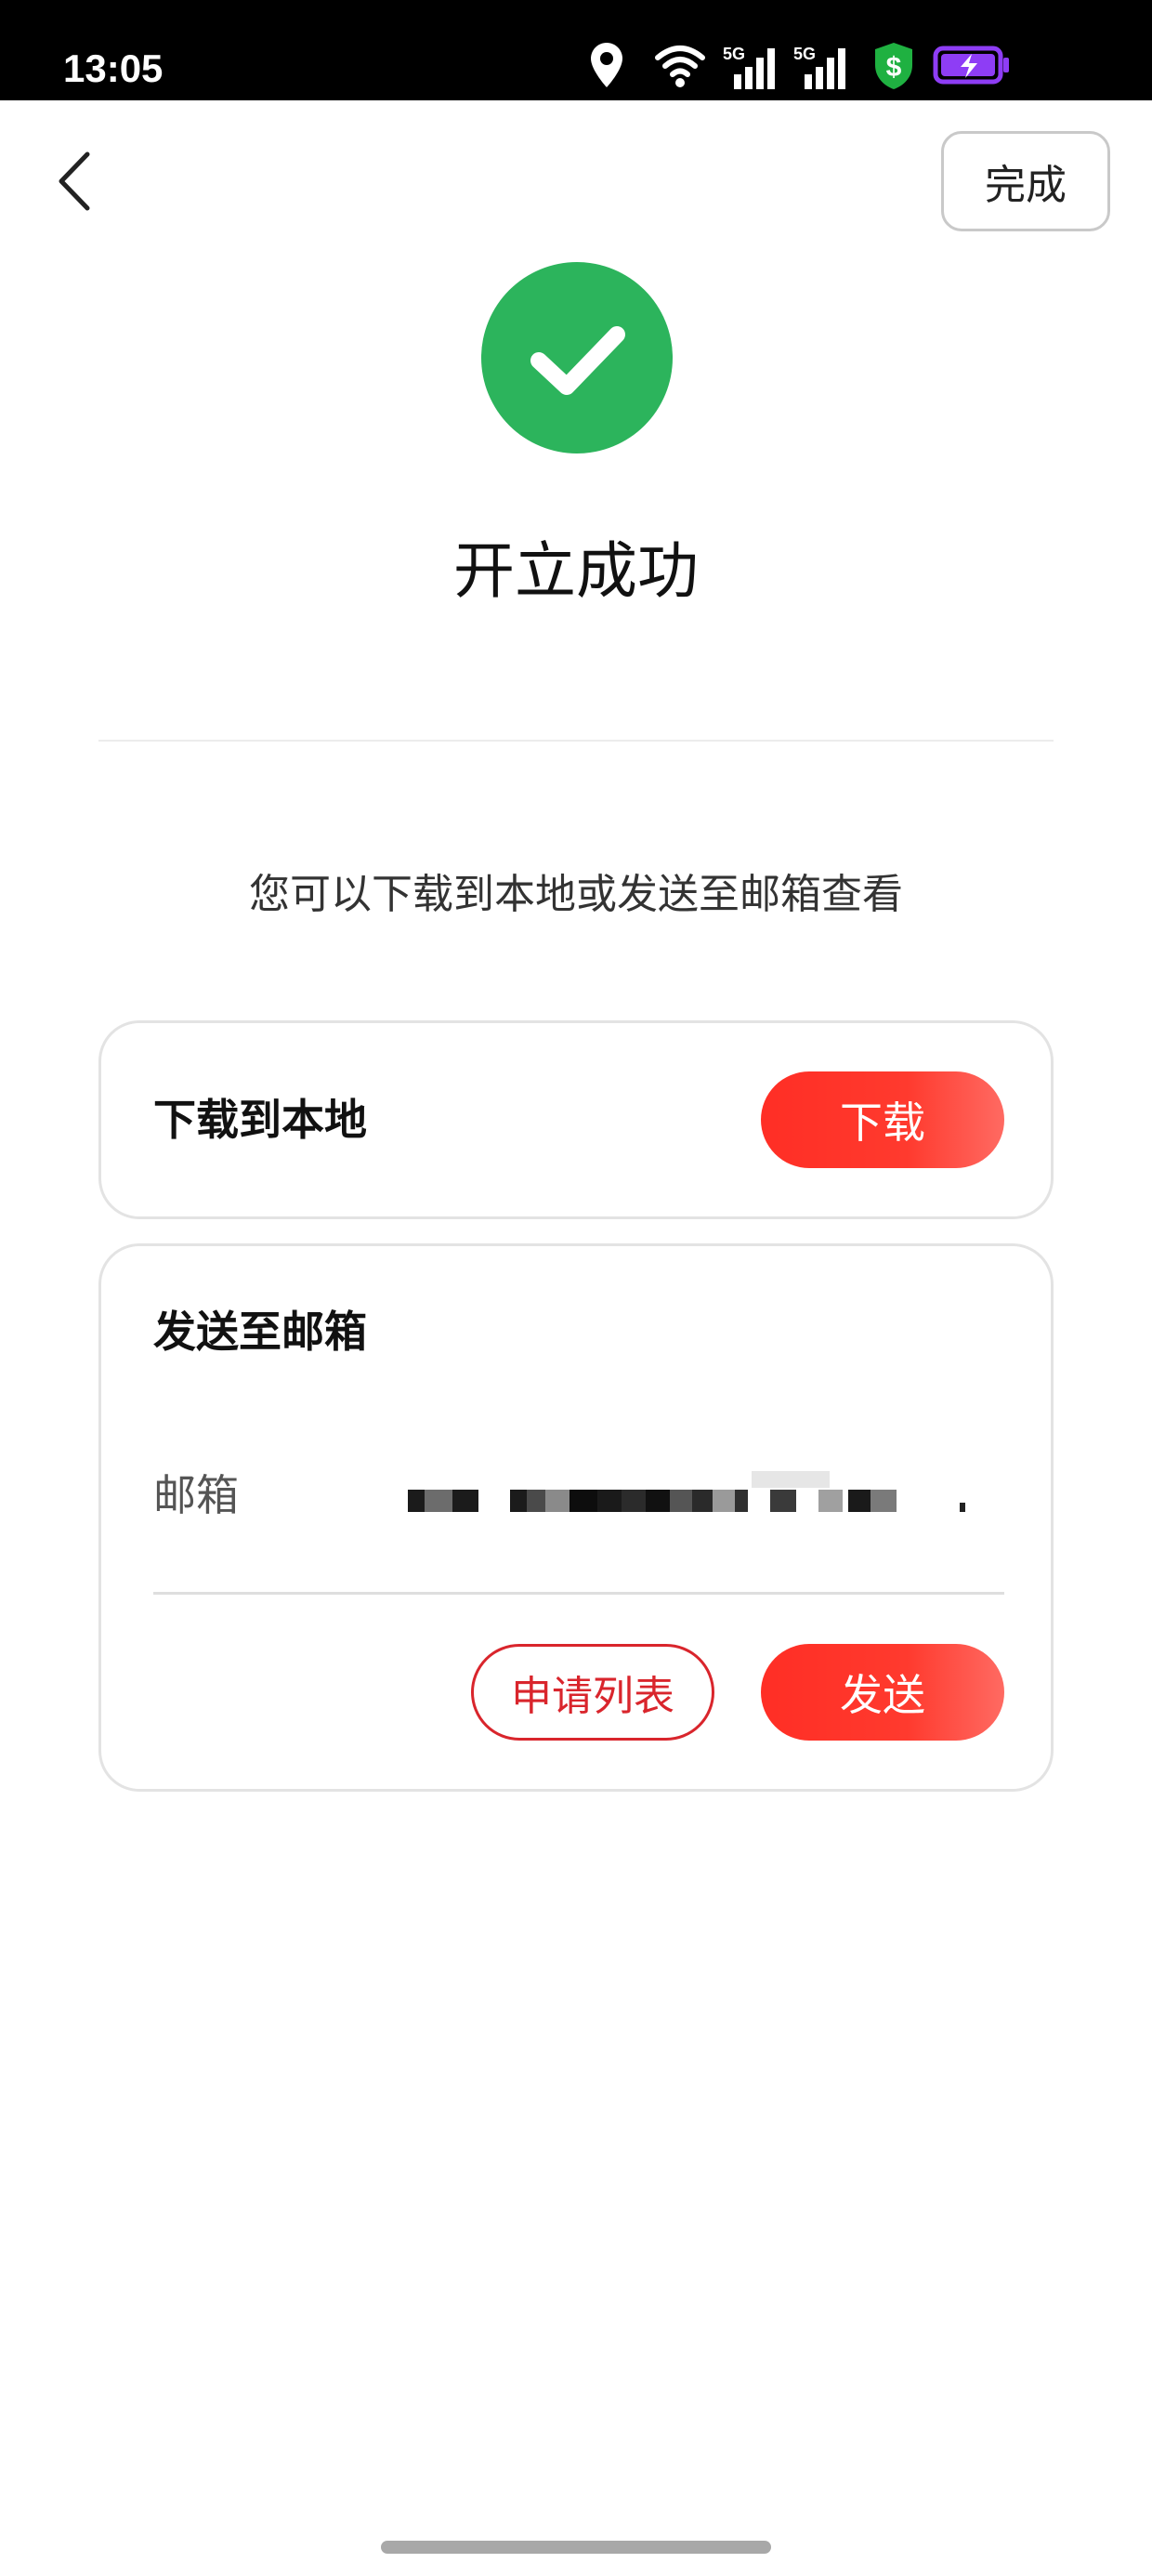 Image resolution: width=1152 pixels, height=2576 pixels. I want to click on shield-dollar-icon: $, so click(893, 66).